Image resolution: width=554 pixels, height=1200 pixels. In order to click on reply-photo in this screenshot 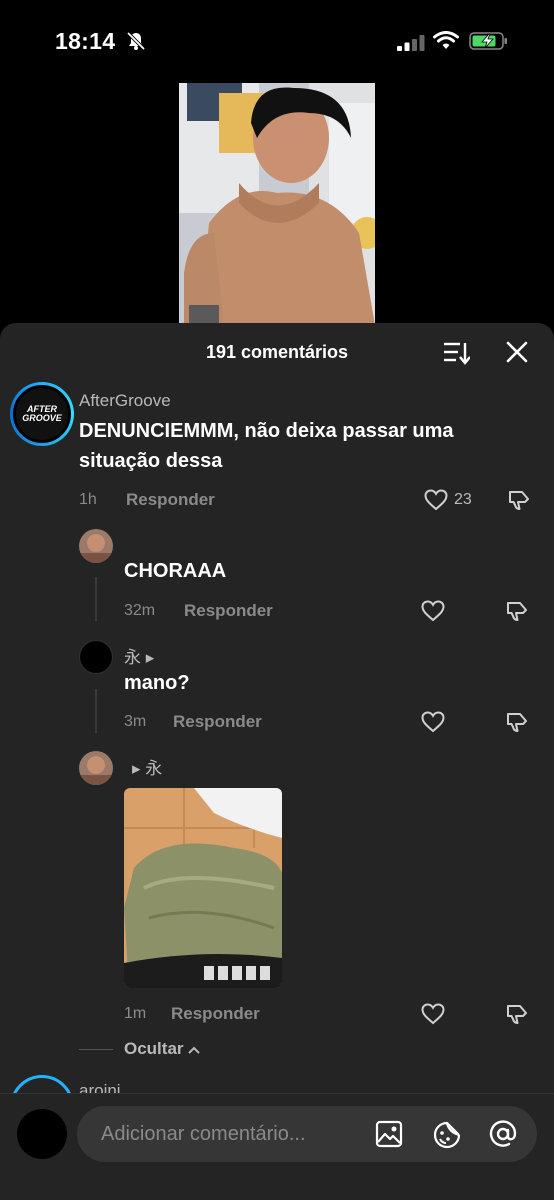, I will do `click(203, 888)`.